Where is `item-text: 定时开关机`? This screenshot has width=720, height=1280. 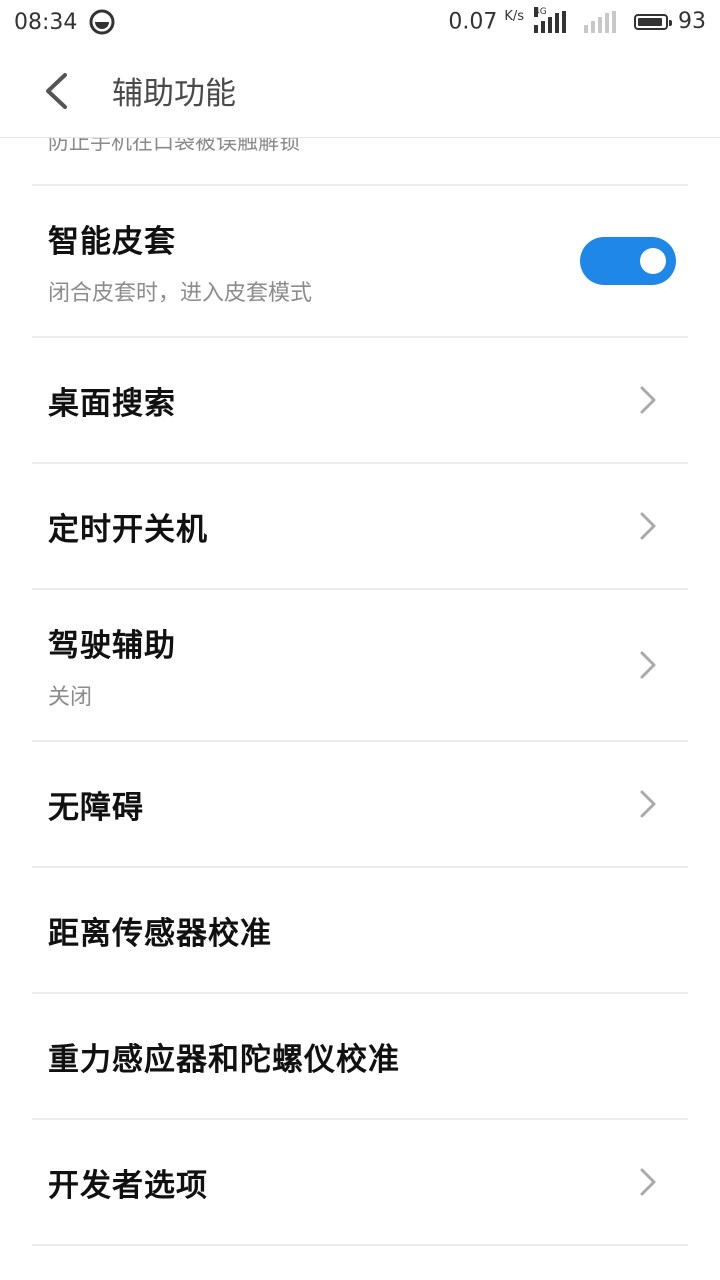 item-text: 定时开关机 is located at coordinates (120, 526).